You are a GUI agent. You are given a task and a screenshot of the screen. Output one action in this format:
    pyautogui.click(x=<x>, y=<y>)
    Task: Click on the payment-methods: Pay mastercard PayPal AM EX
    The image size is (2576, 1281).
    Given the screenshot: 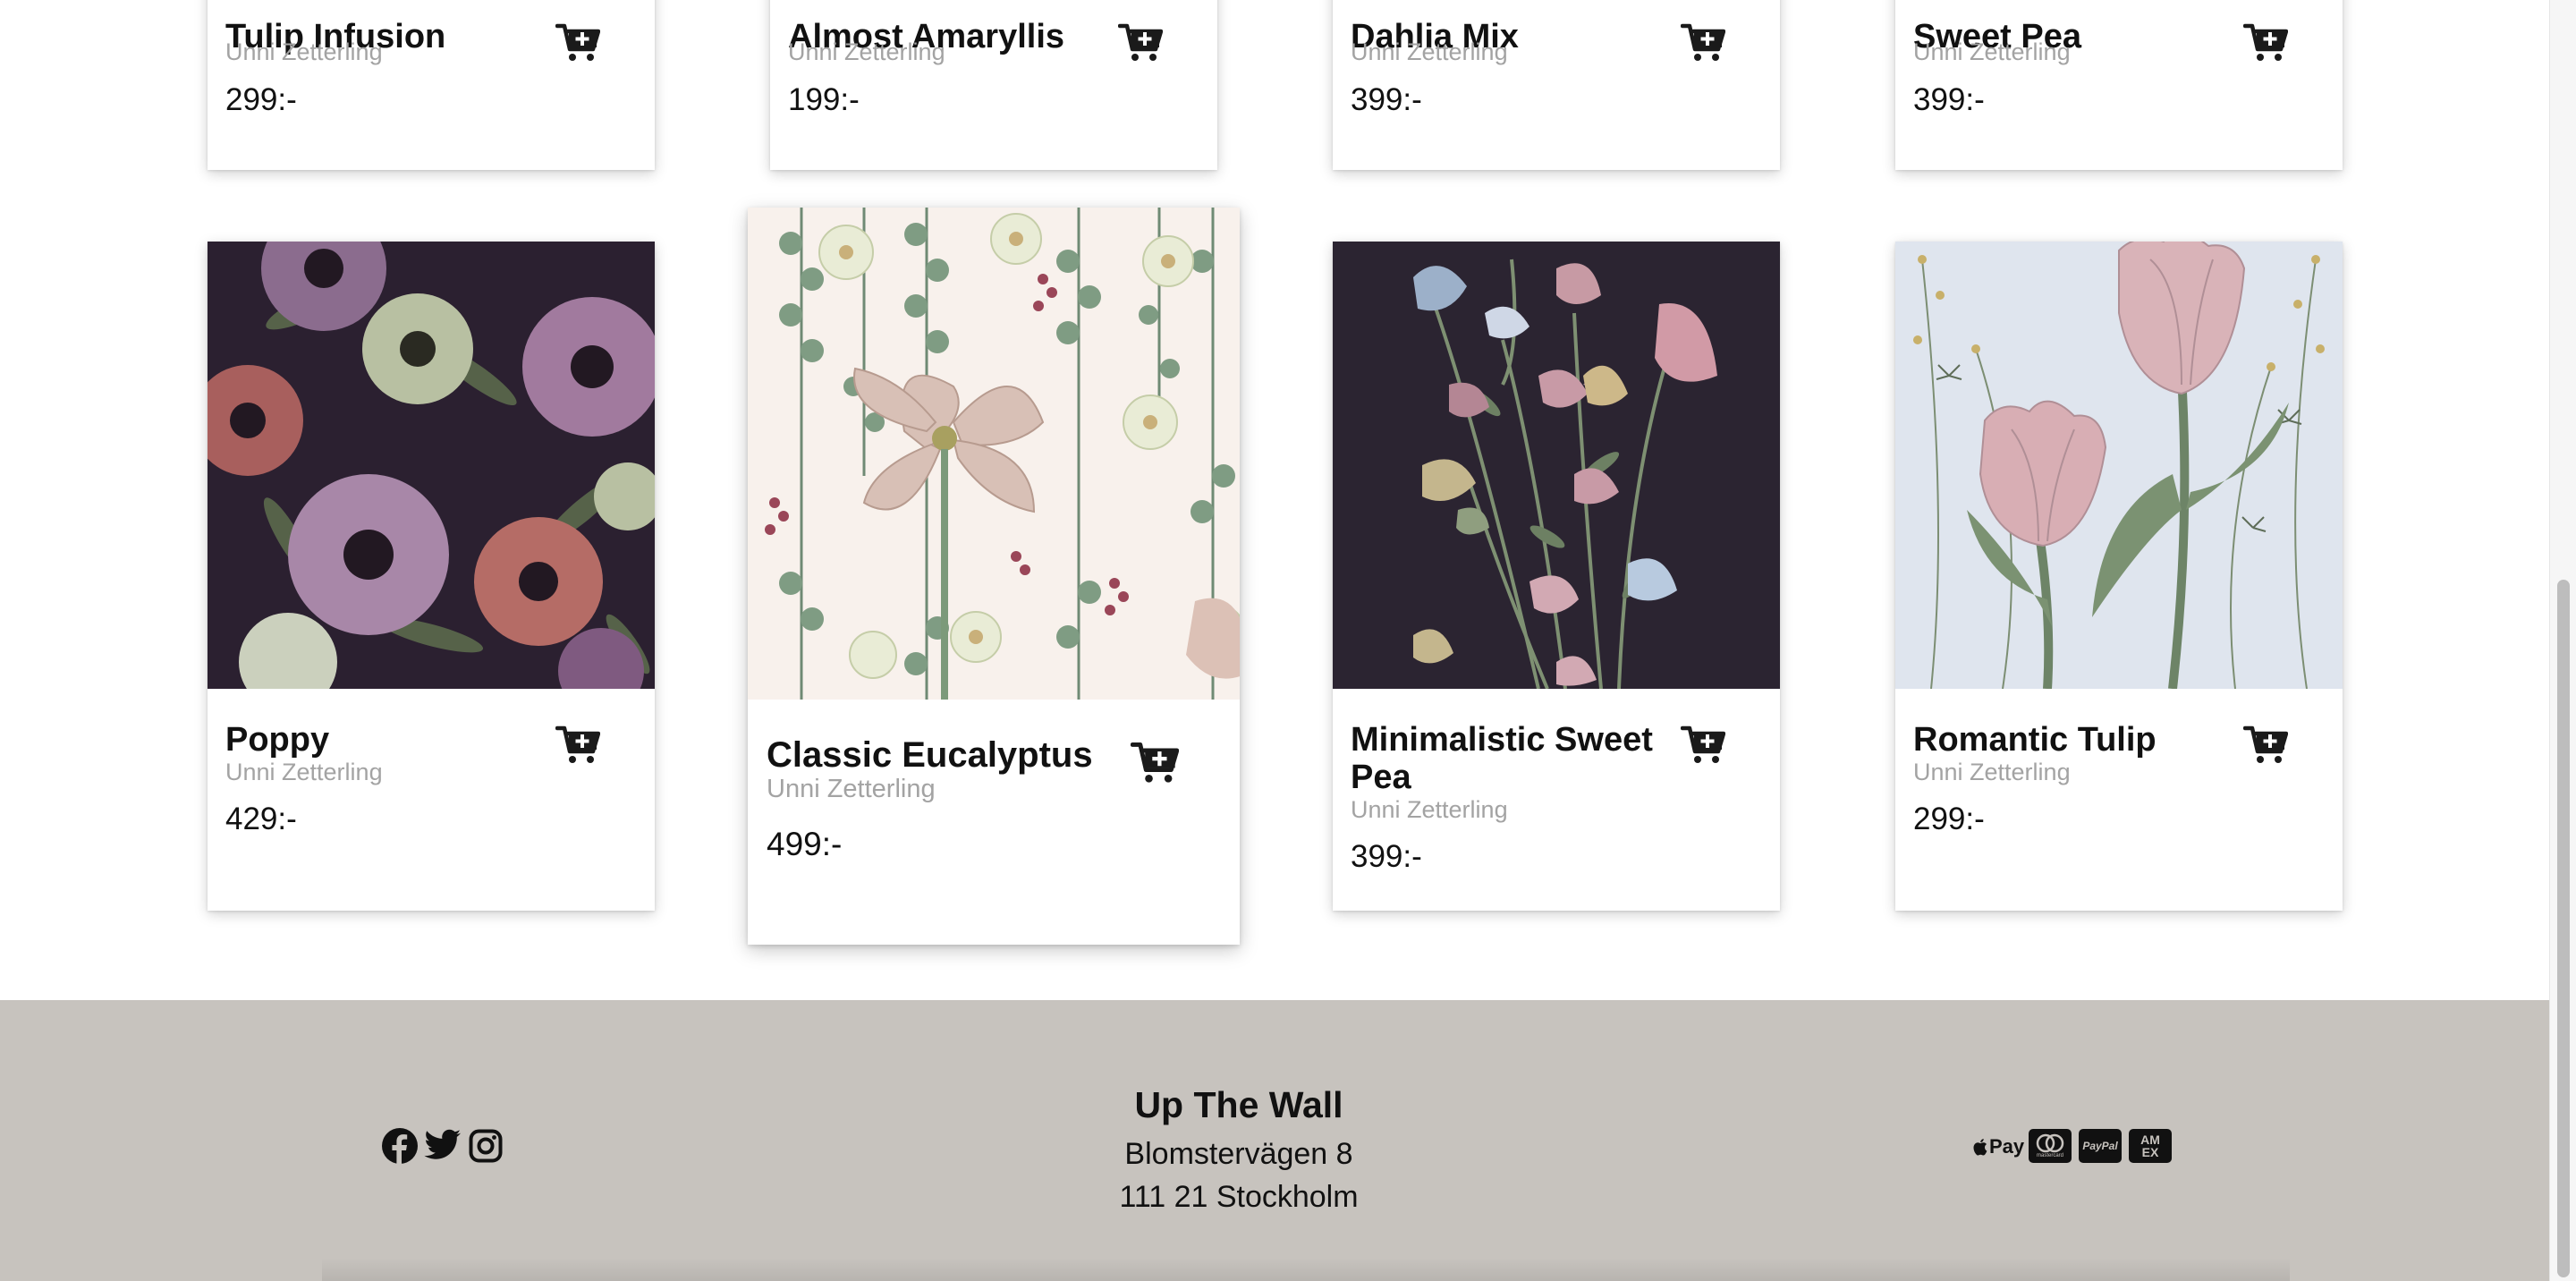 What is the action you would take?
    pyautogui.click(x=2072, y=1147)
    